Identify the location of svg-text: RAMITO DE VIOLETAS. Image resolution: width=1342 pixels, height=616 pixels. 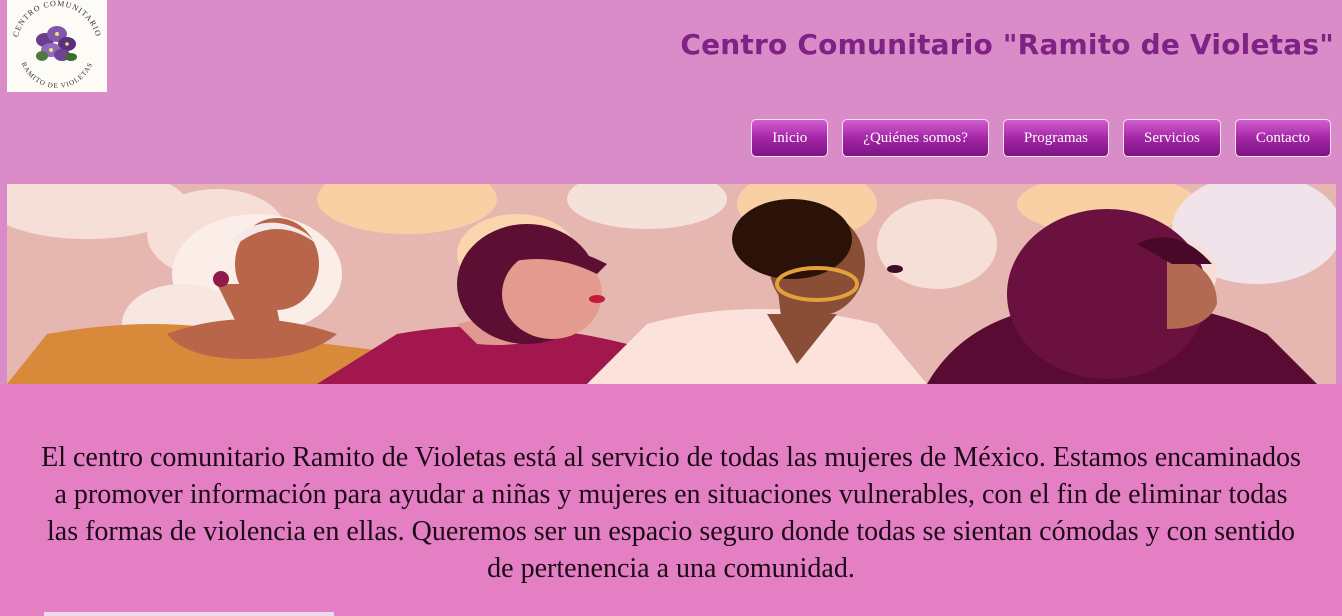
(56, 75).